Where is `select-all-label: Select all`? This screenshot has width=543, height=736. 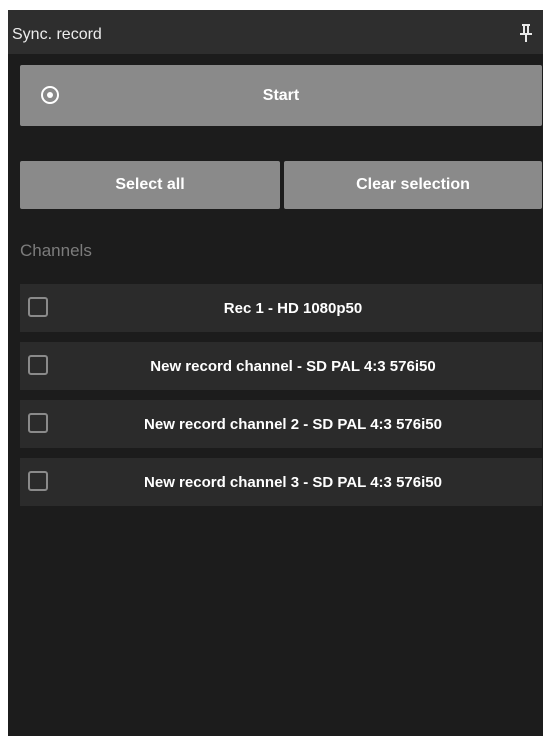 select-all-label: Select all is located at coordinates (150, 184).